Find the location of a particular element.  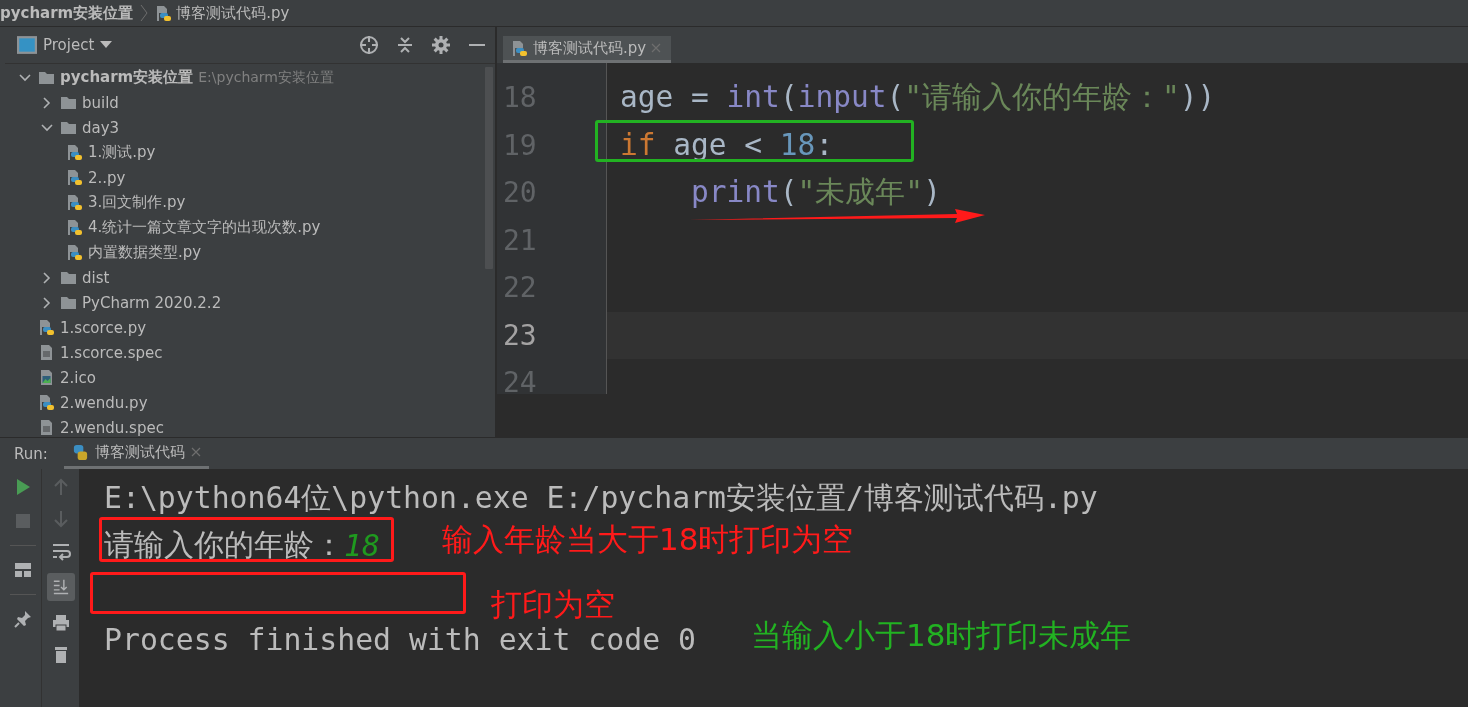

folder-name: build is located at coordinates (100, 102).